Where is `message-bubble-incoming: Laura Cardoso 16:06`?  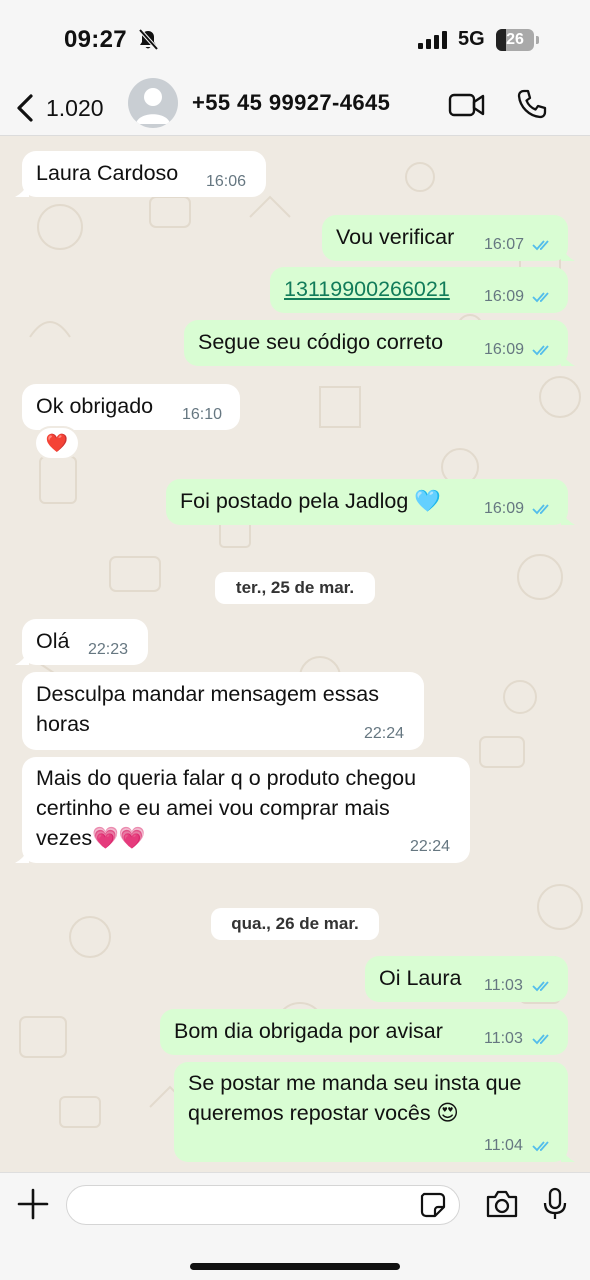
message-bubble-incoming: Laura Cardoso 16:06 is located at coordinates (140, 174).